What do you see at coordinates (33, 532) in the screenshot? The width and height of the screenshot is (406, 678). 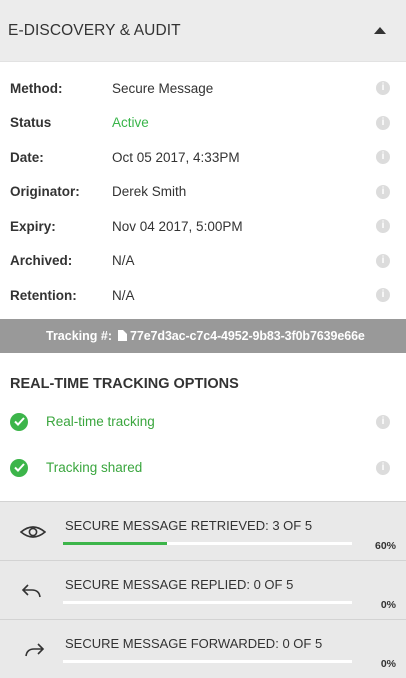 I see `eye-icon` at bounding box center [33, 532].